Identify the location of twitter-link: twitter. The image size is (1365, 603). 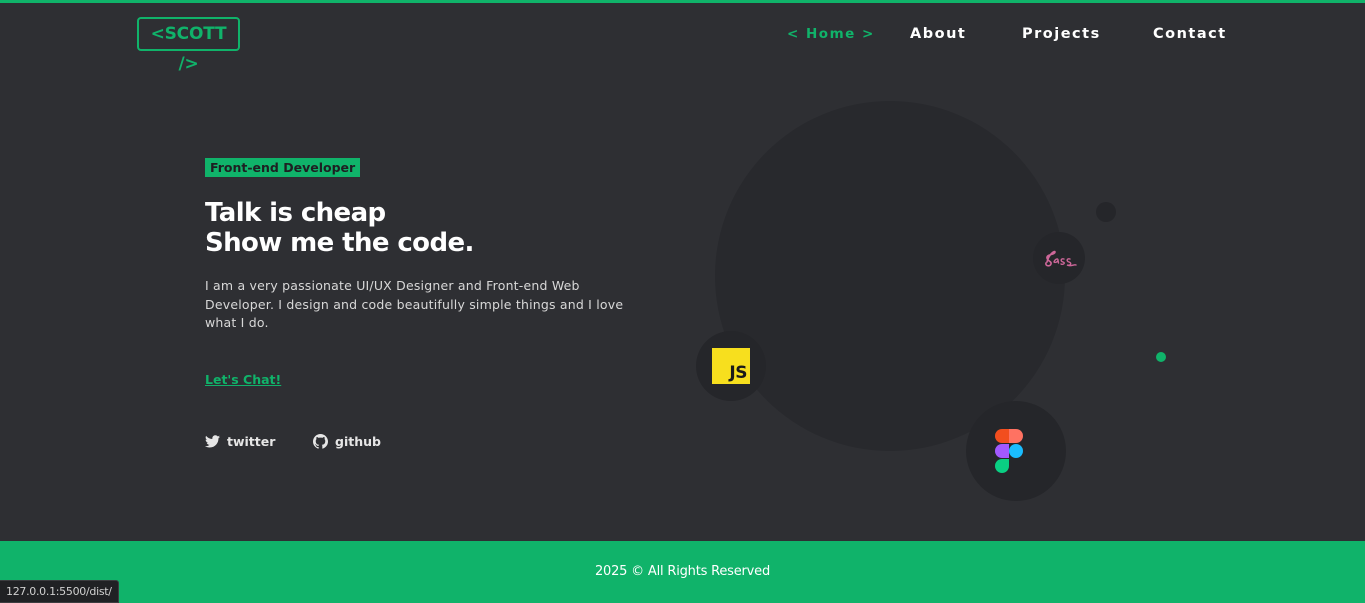
(240, 441).